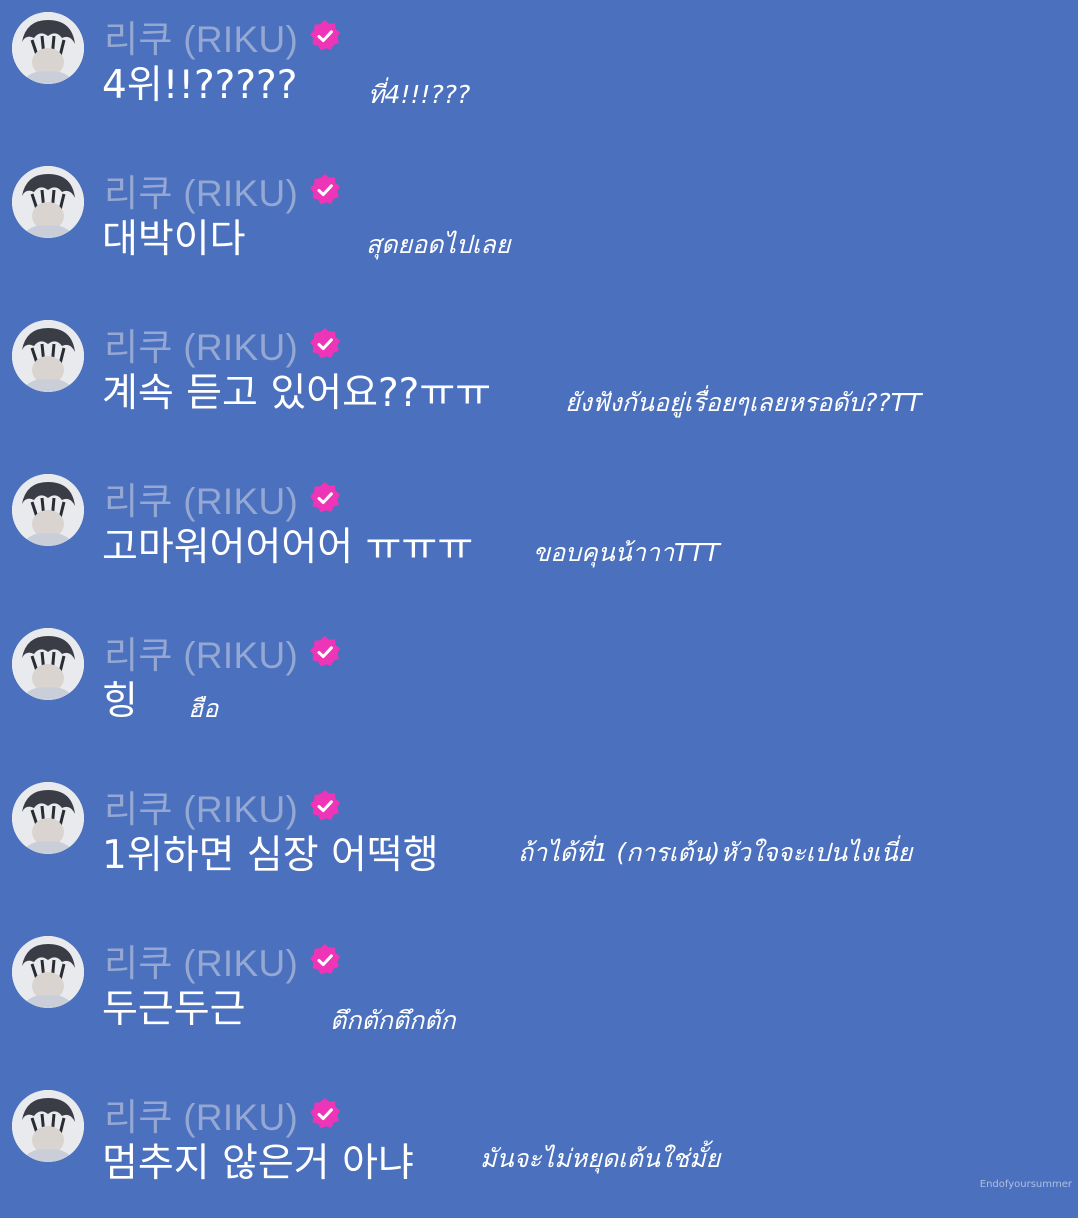 Image resolution: width=1078 pixels, height=1218 pixels. What do you see at coordinates (174, 1009) in the screenshot?
I see `message-text: 두근두근` at bounding box center [174, 1009].